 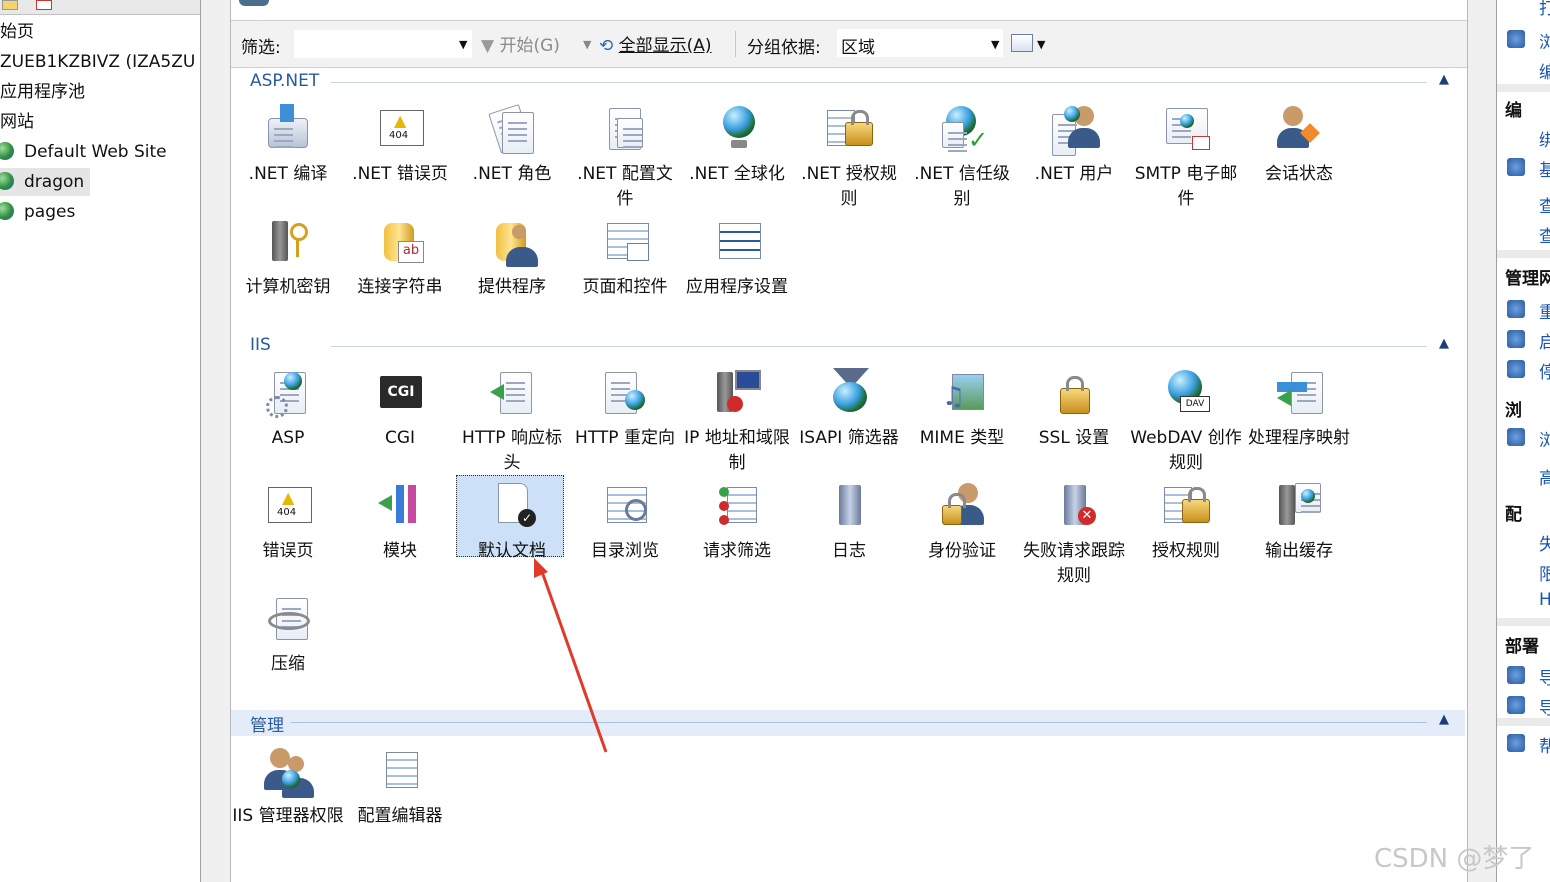 I want to click on feature-app-settings: 应用程序设置, so click(x=737, y=272).